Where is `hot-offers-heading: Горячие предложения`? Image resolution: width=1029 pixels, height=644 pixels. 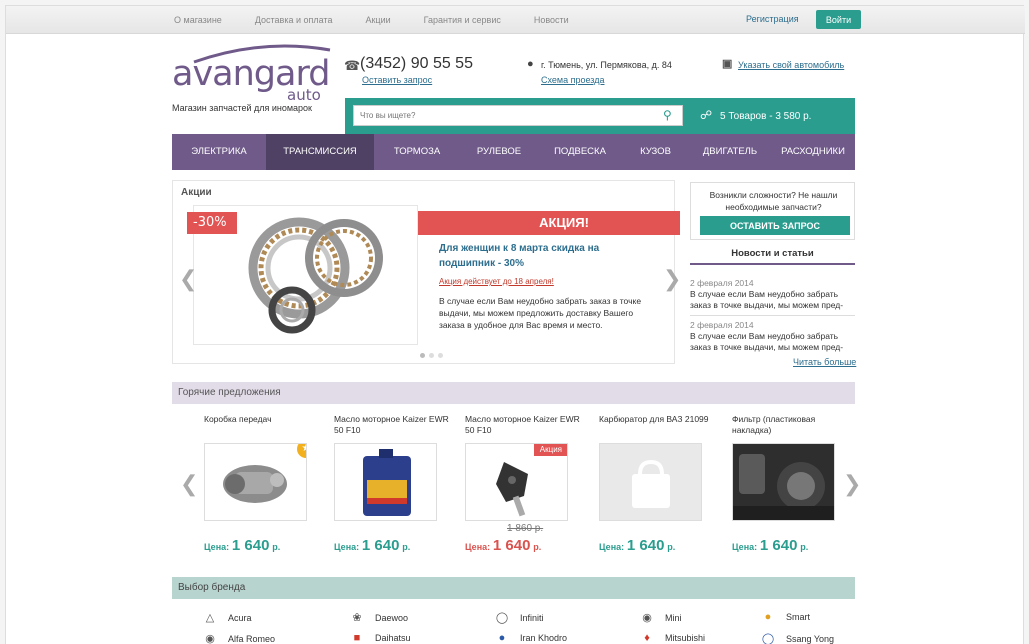 hot-offers-heading: Горячие предложения is located at coordinates (513, 393).